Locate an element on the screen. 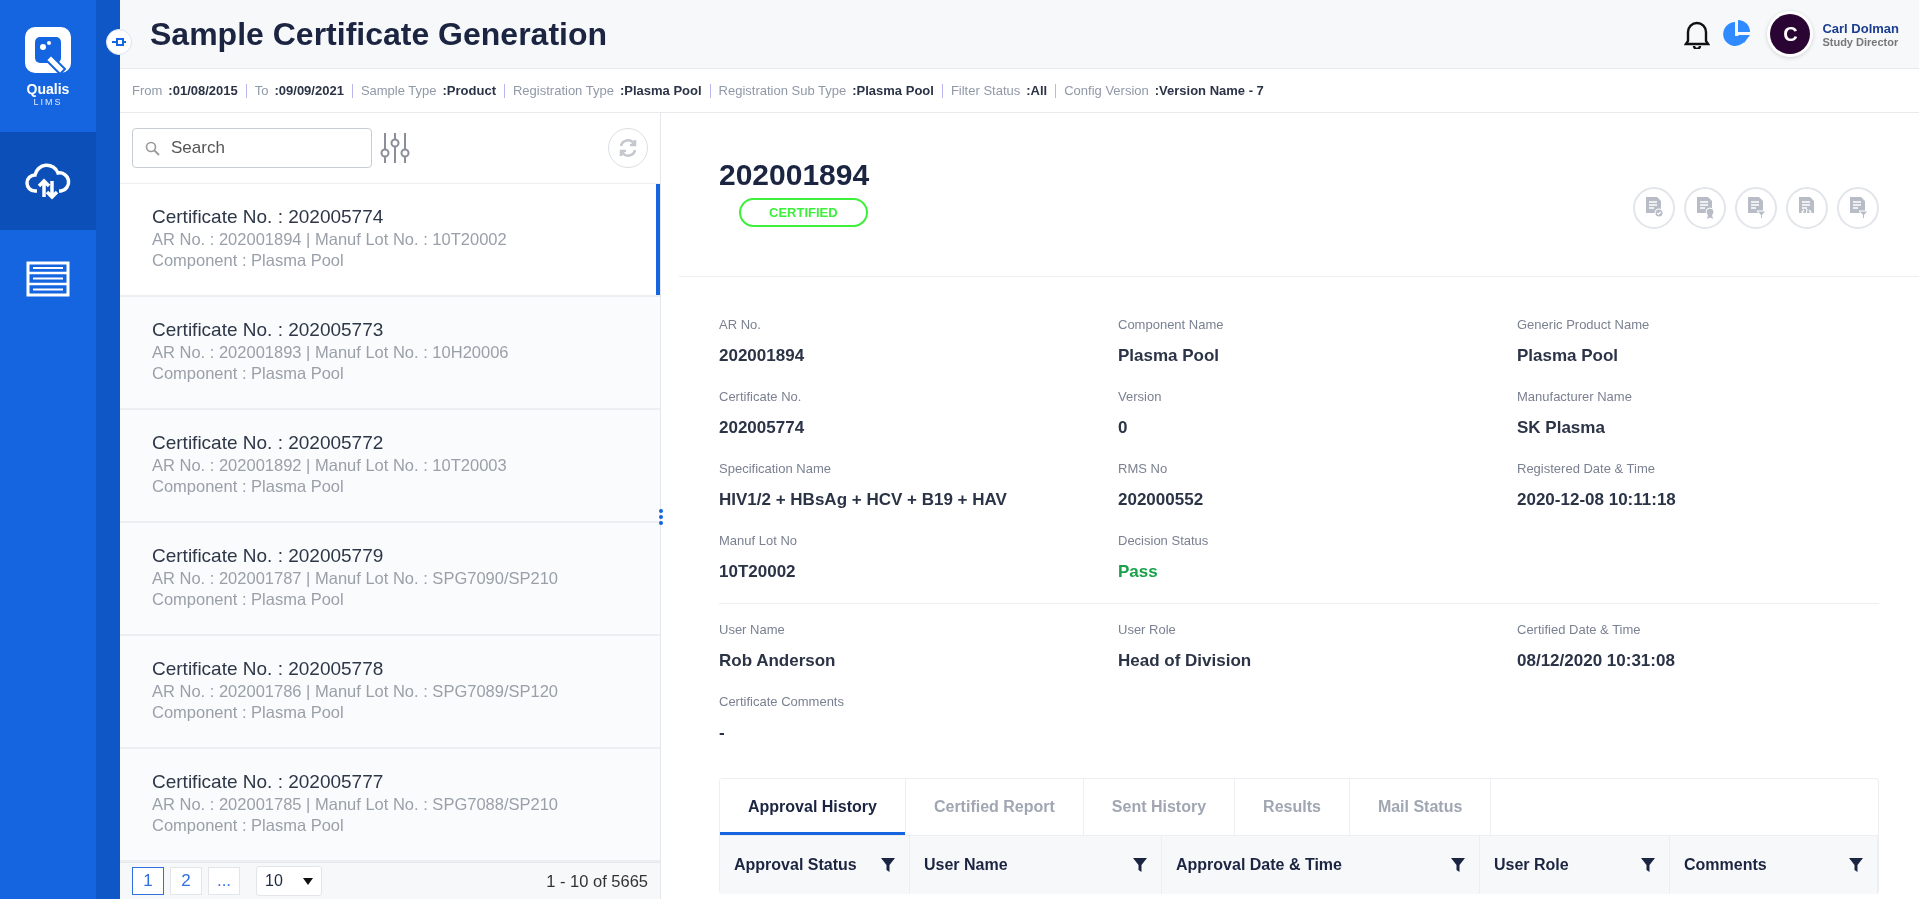 Image resolution: width=1919 pixels, height=899 pixels. certificate-number: Certificate No. : 202005773 is located at coordinates (268, 330).